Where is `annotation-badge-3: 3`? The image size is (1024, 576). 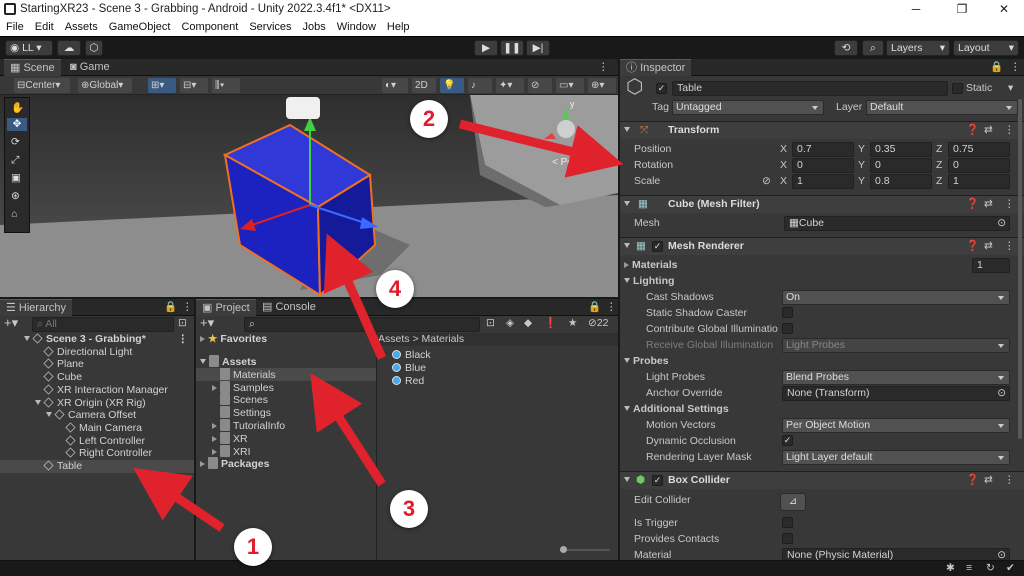
annotation-badge-3: 3 is located at coordinates (409, 509).